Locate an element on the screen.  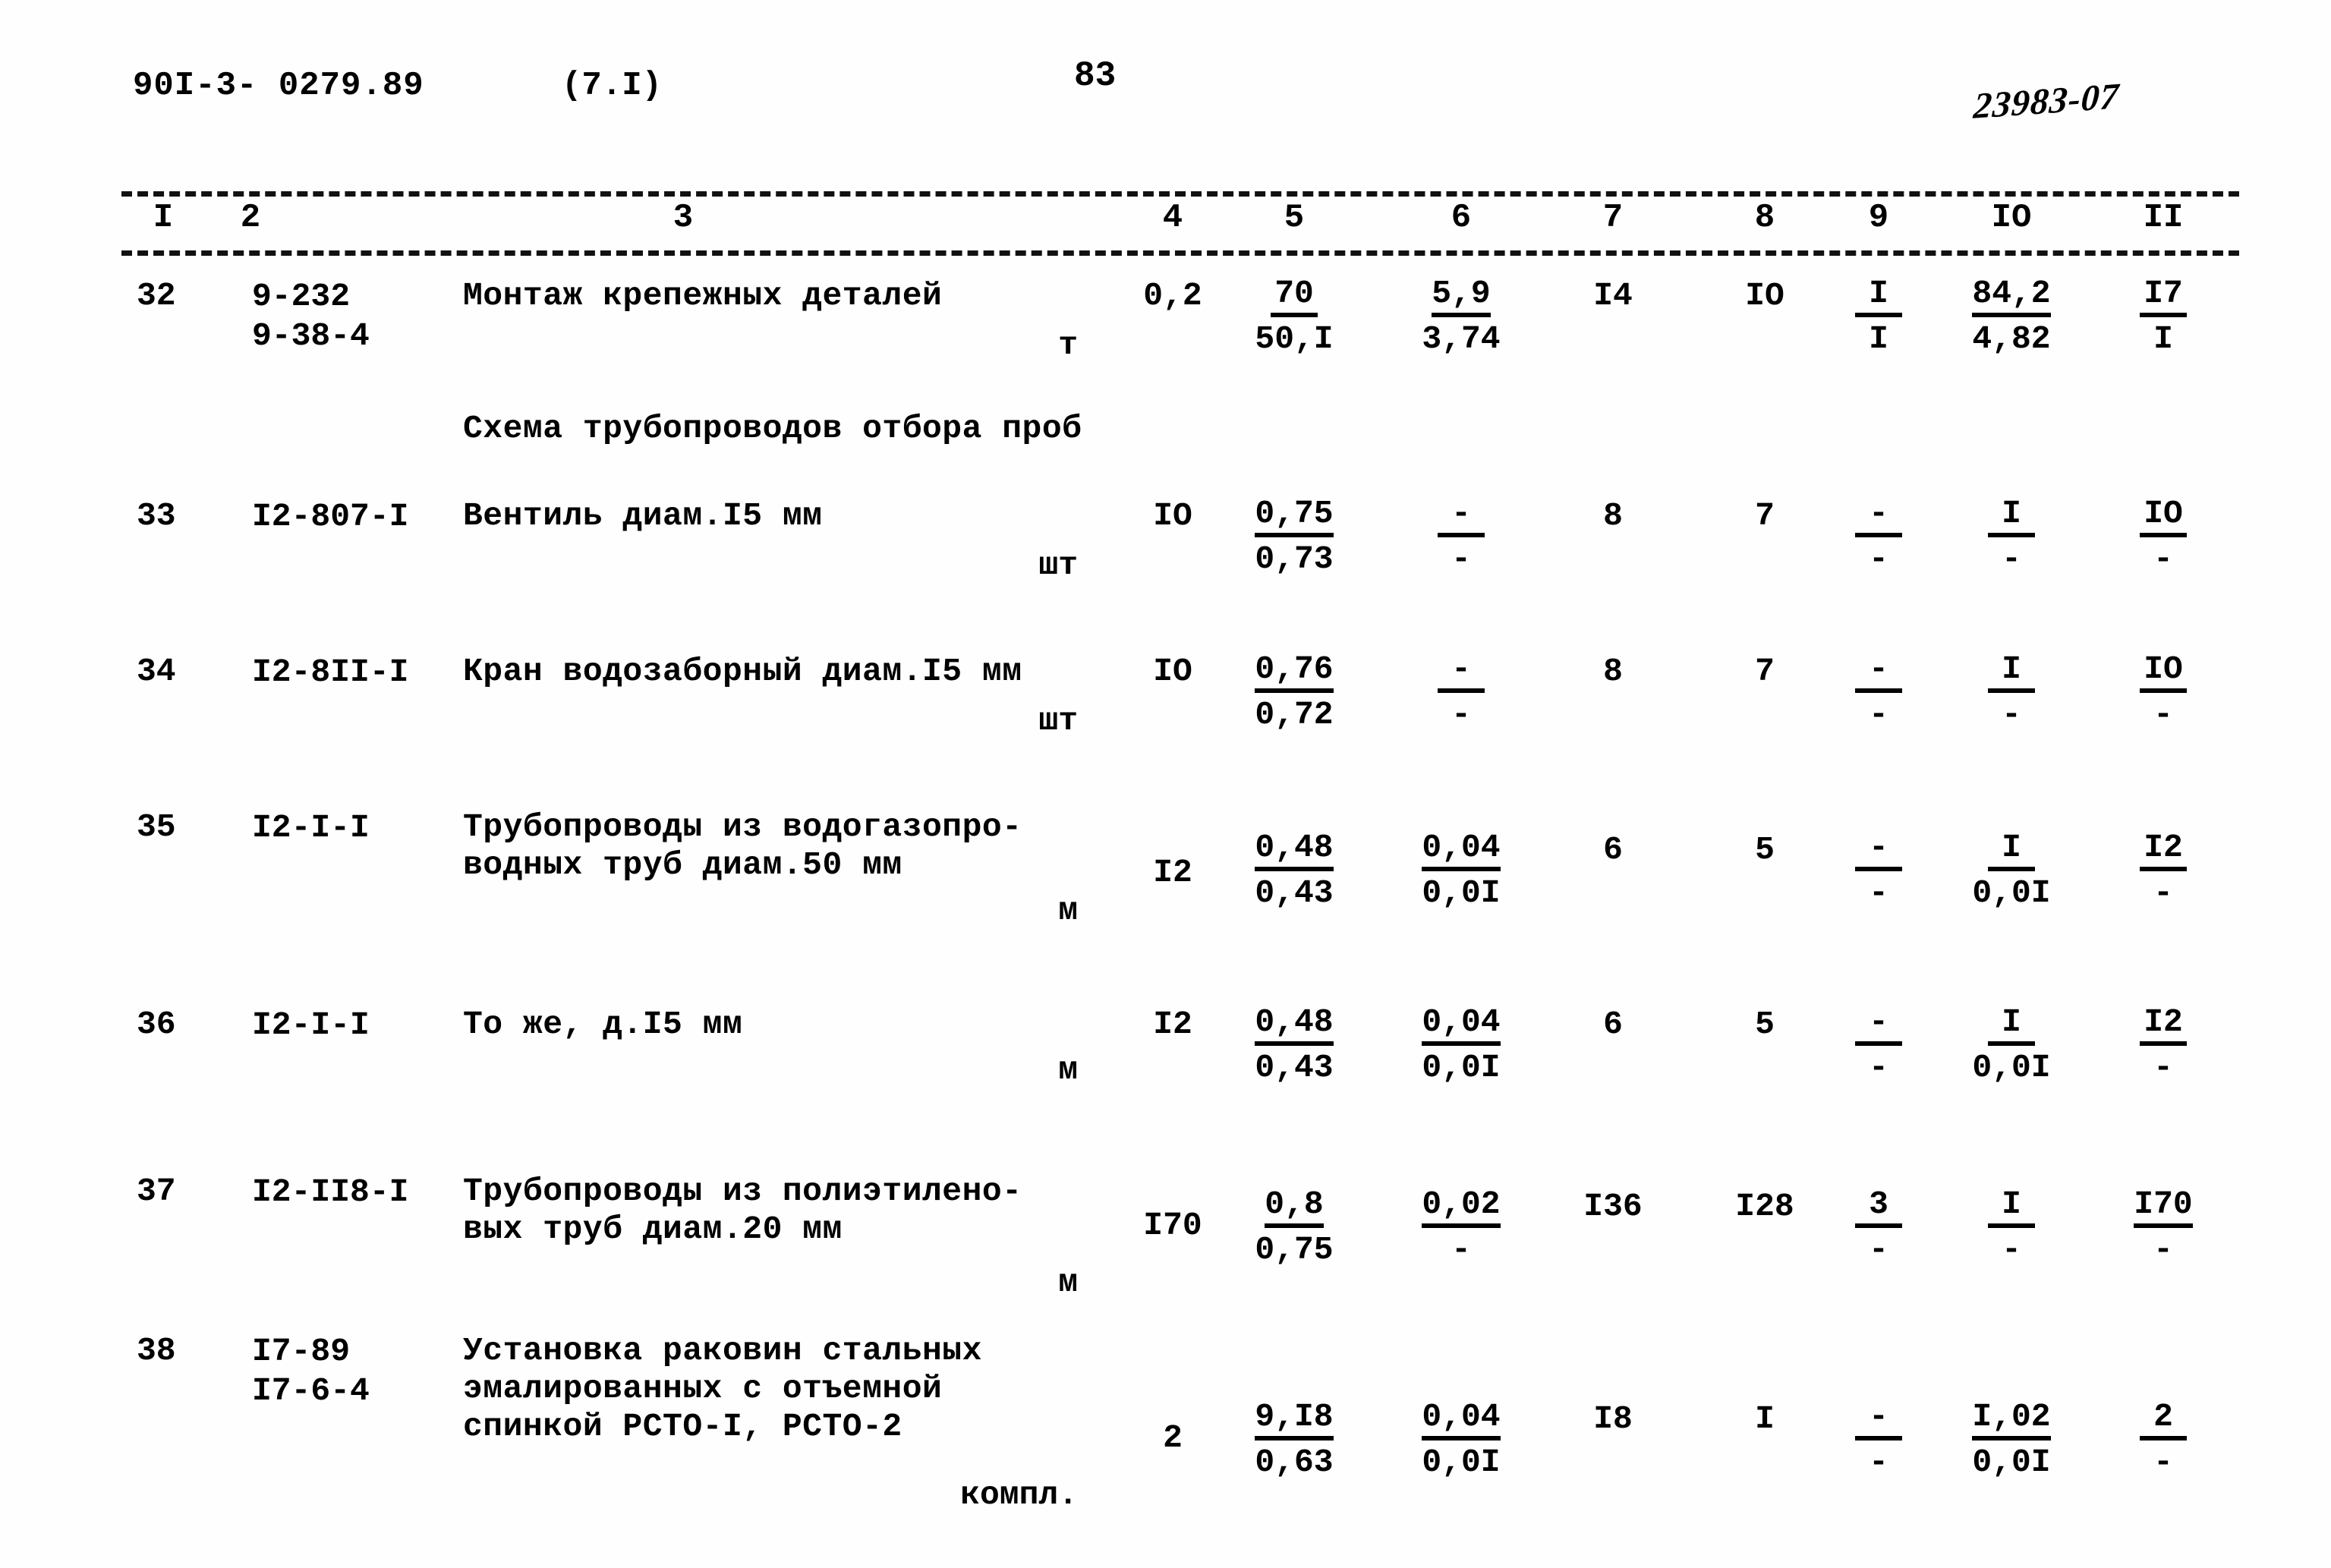
fraction-numerator: I7 is located at coordinates (2163, 293).